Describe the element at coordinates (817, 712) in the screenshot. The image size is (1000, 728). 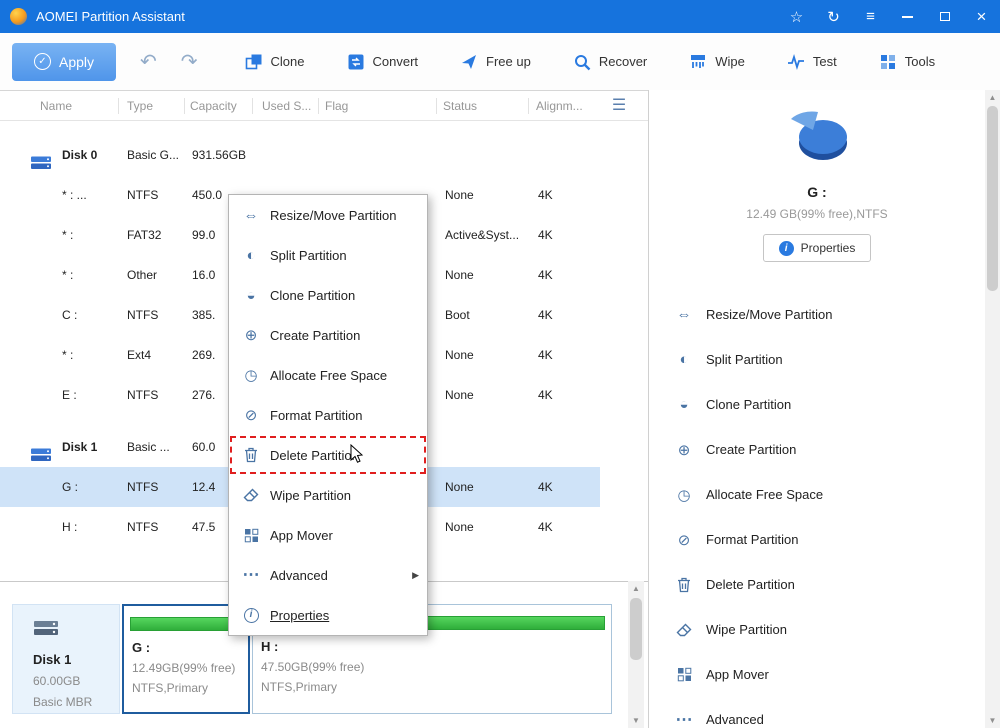
I see `sidebar-action-advanced: Advanced` at that location.